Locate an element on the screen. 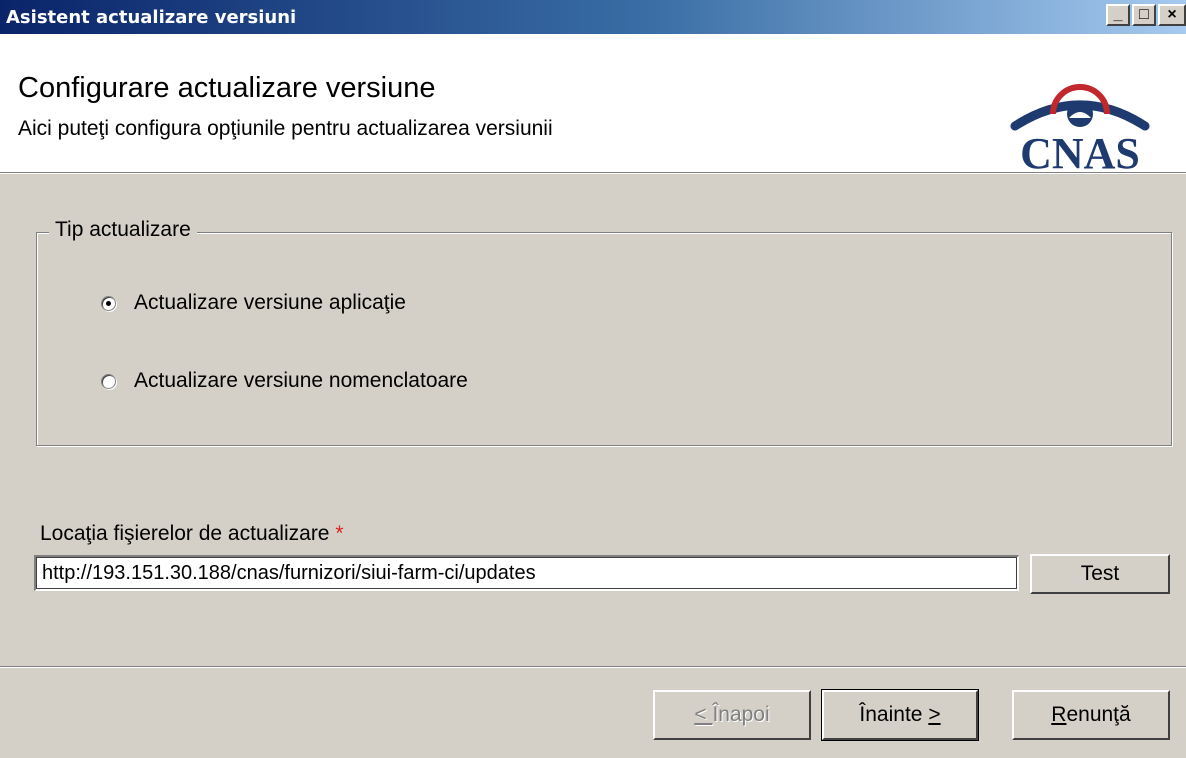 This screenshot has width=1186, height=758. update-url-input is located at coordinates (526, 573).